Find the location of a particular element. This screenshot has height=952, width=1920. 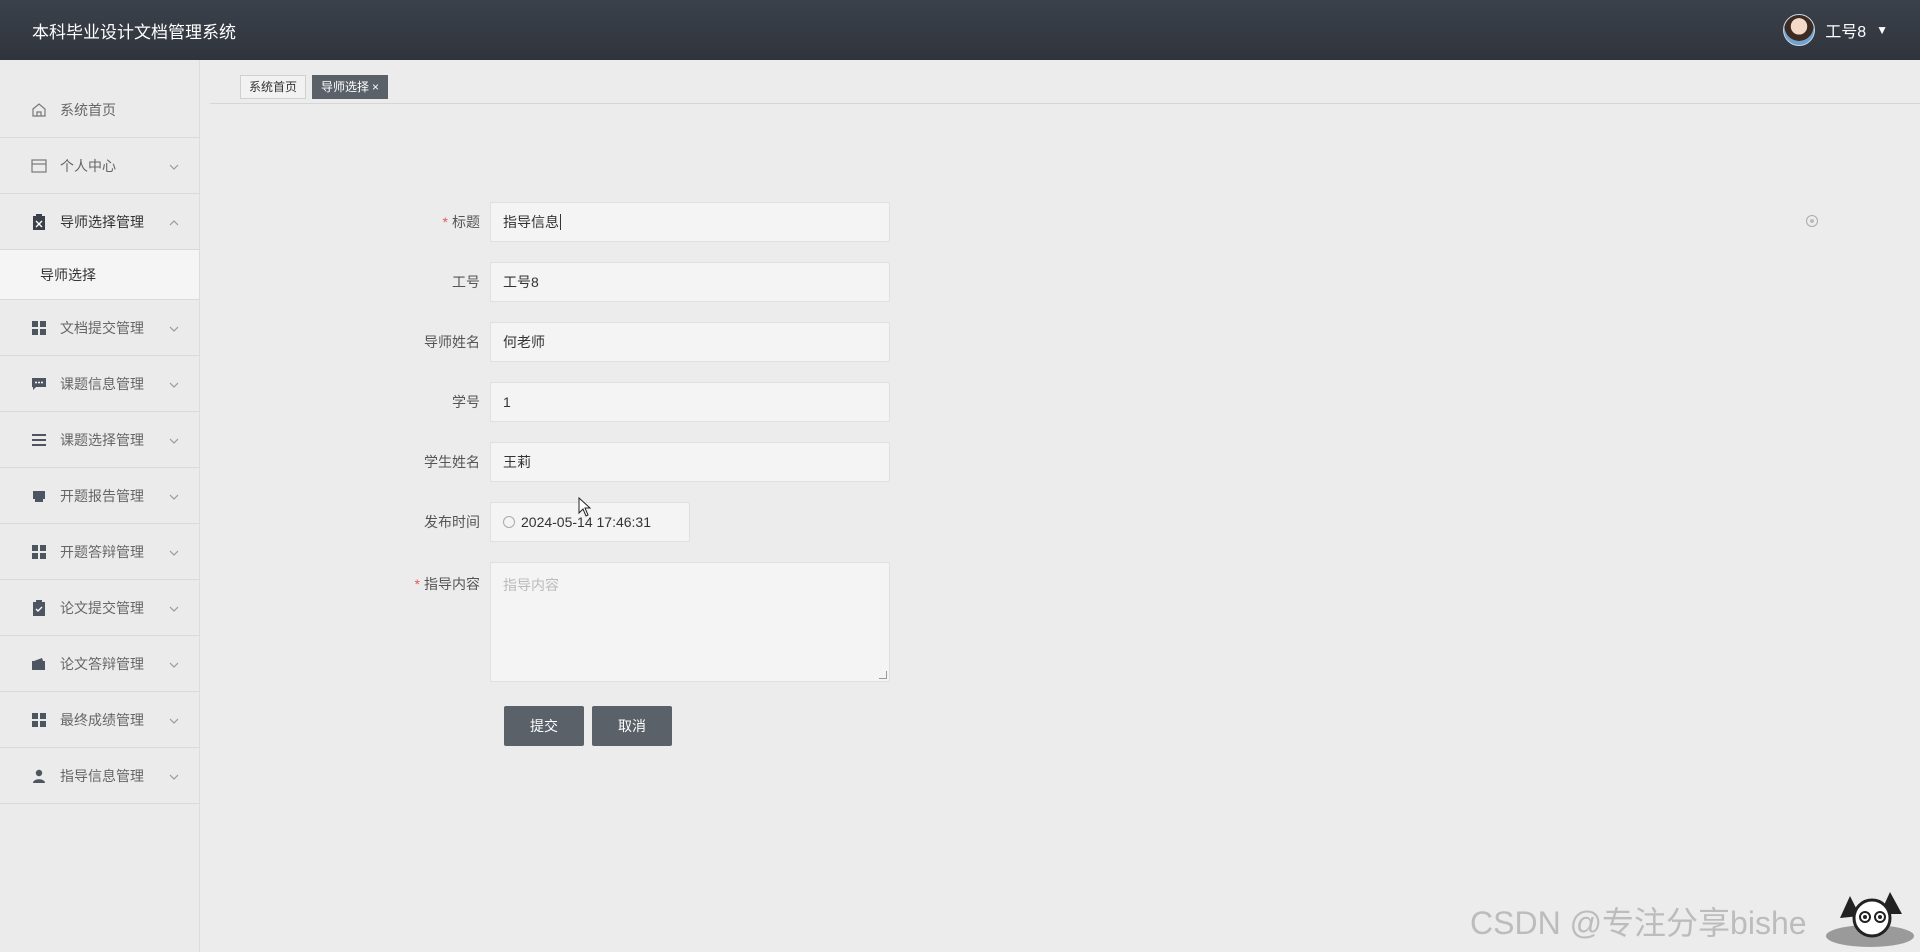

field-label: 学号 is located at coordinates (466, 402).